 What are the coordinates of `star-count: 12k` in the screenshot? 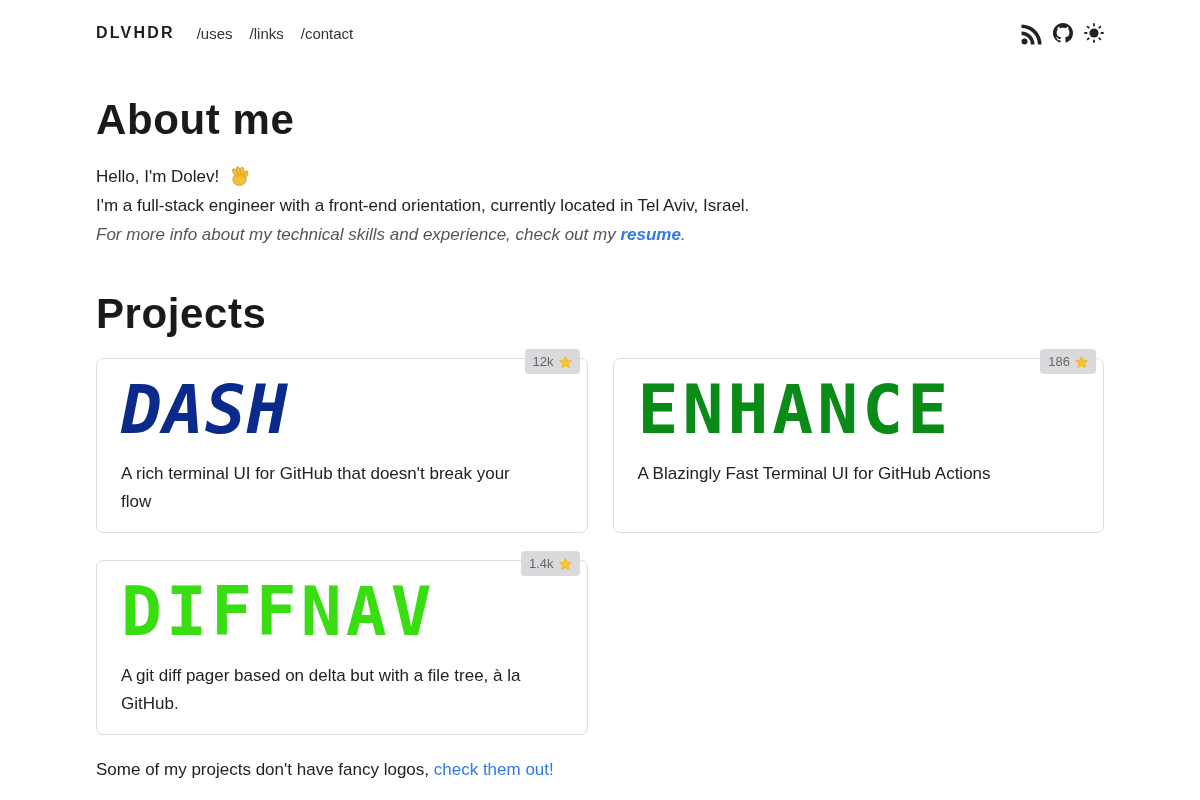 It's located at (543, 361).